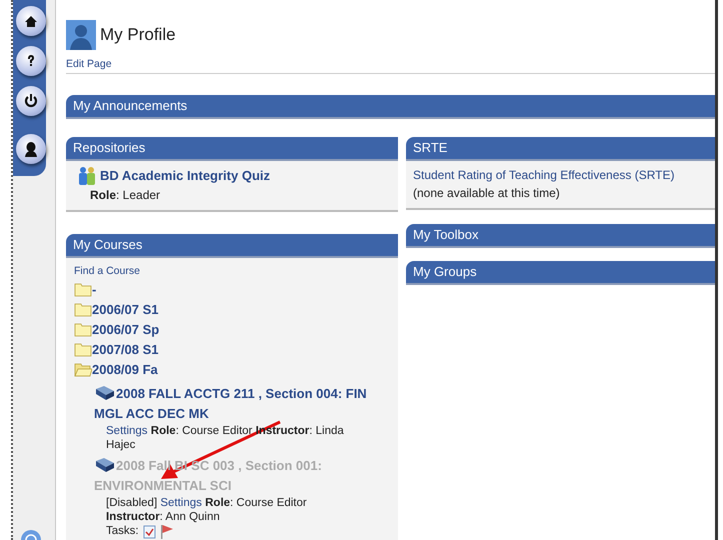  What do you see at coordinates (138, 35) in the screenshot?
I see `page-title: My Profile` at bounding box center [138, 35].